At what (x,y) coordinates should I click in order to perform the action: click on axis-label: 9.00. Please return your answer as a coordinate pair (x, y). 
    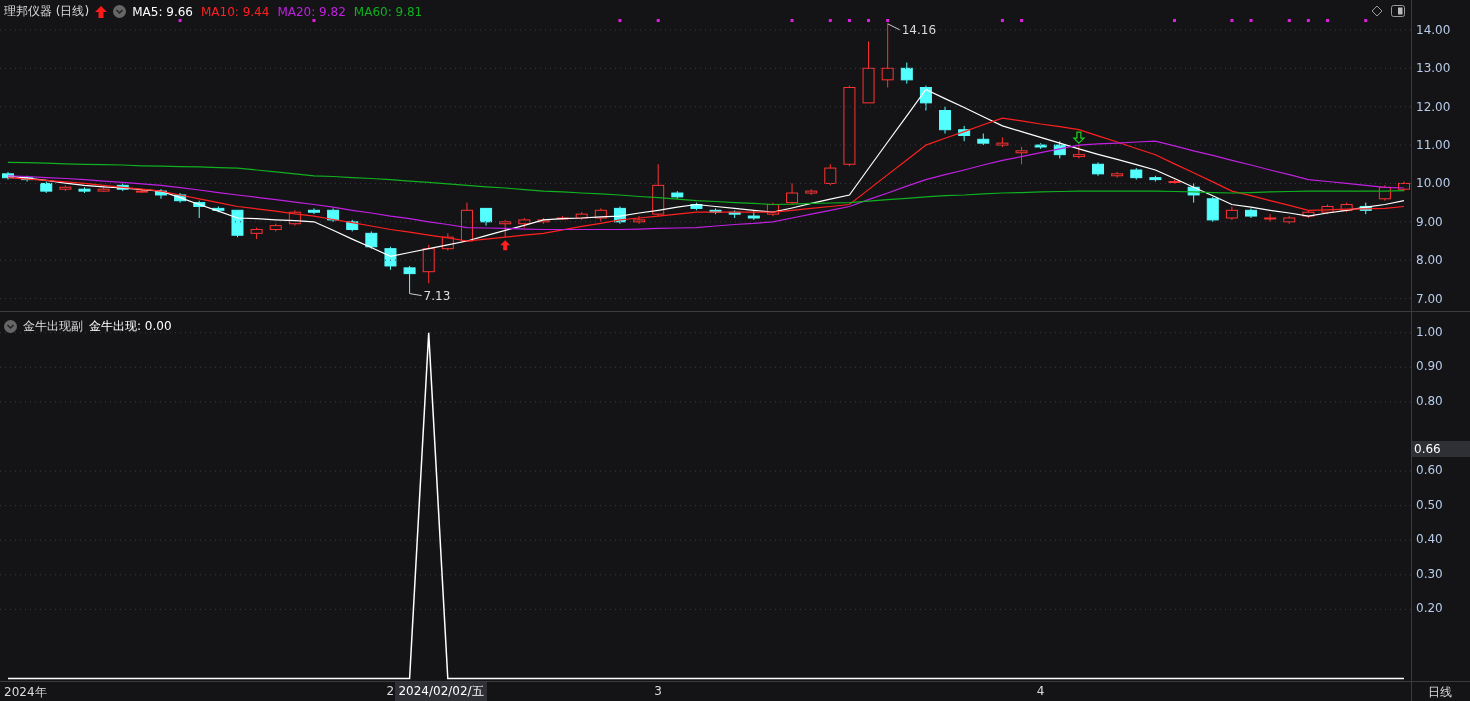
    Looking at the image, I should click on (1429, 221).